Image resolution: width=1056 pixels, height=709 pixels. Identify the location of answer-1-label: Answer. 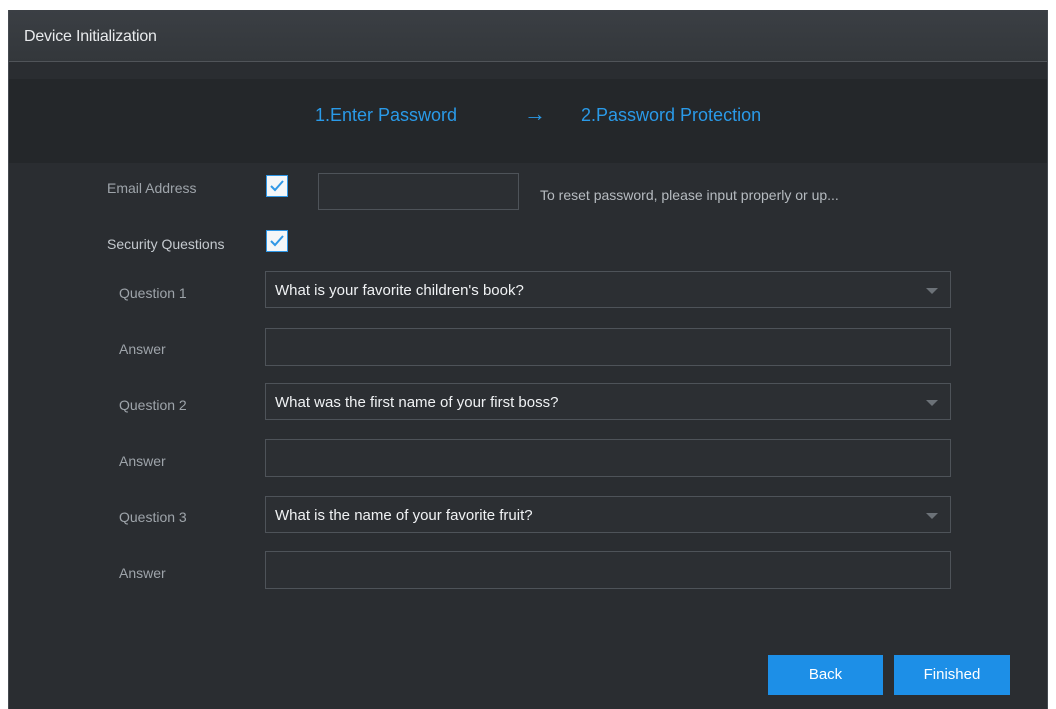
(142, 349).